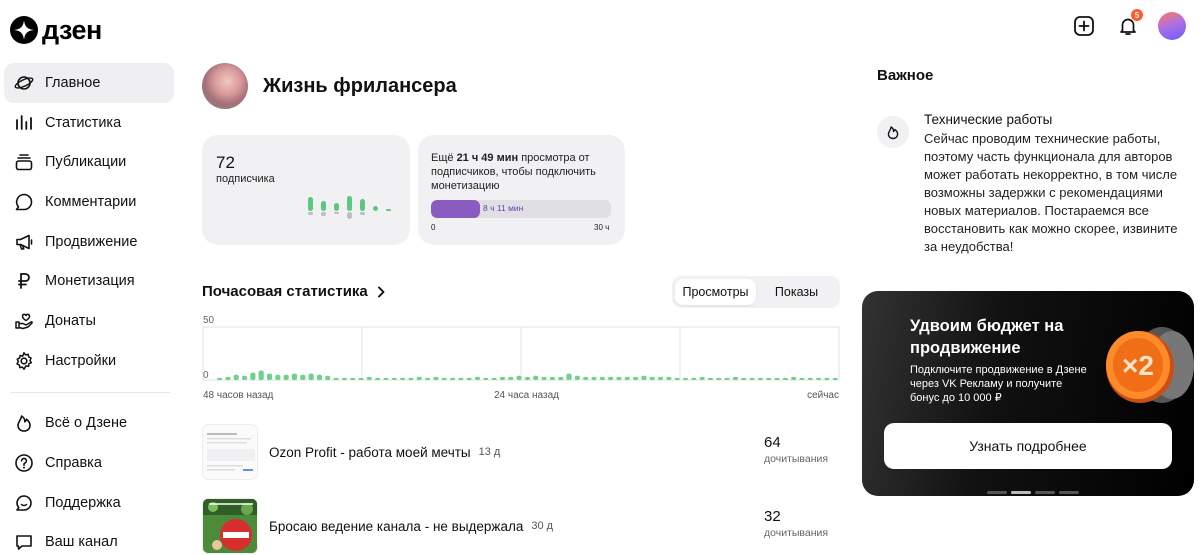  What do you see at coordinates (89, 321) in the screenshot?
I see `sidebar-item-donations: Донаты` at bounding box center [89, 321].